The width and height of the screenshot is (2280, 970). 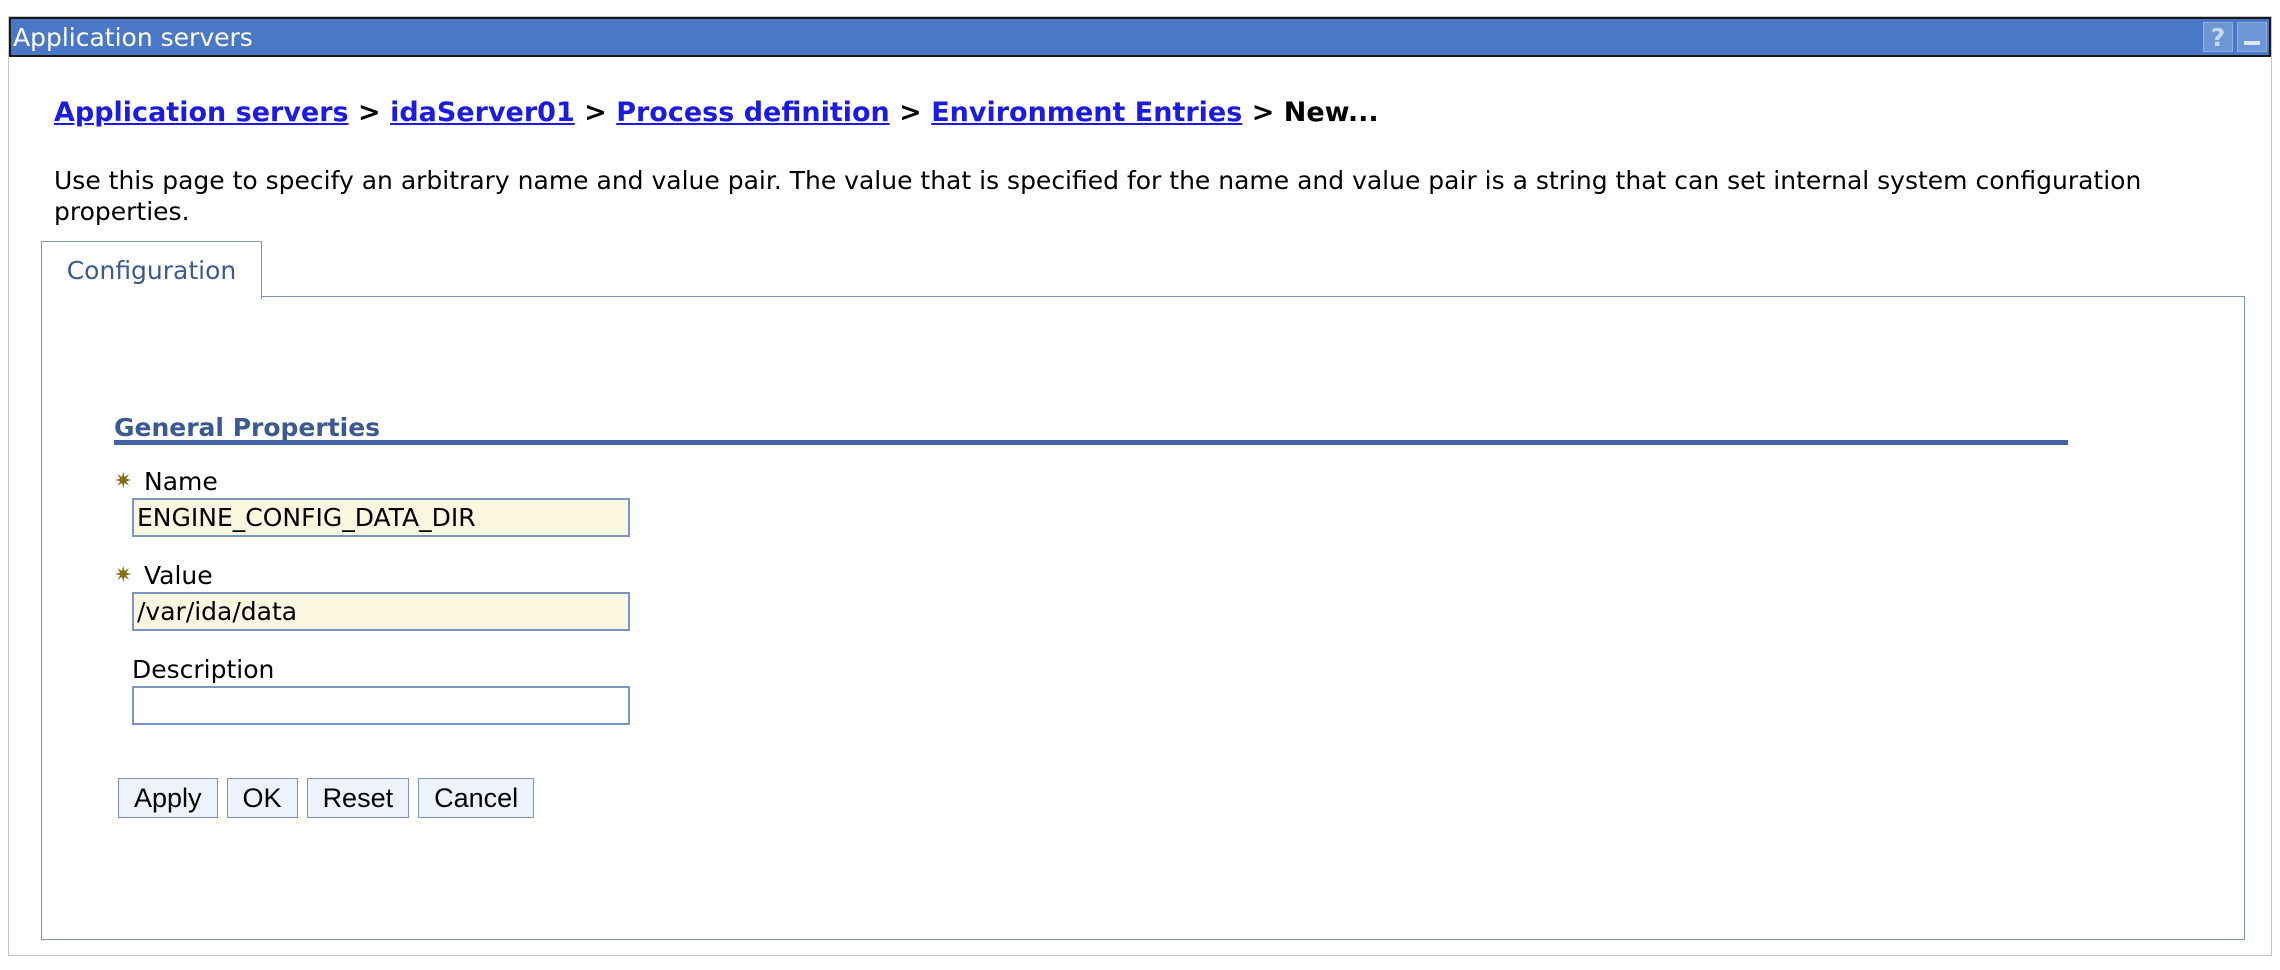 I want to click on breadcrumb-link-process-definition: Process definition, so click(x=753, y=112).